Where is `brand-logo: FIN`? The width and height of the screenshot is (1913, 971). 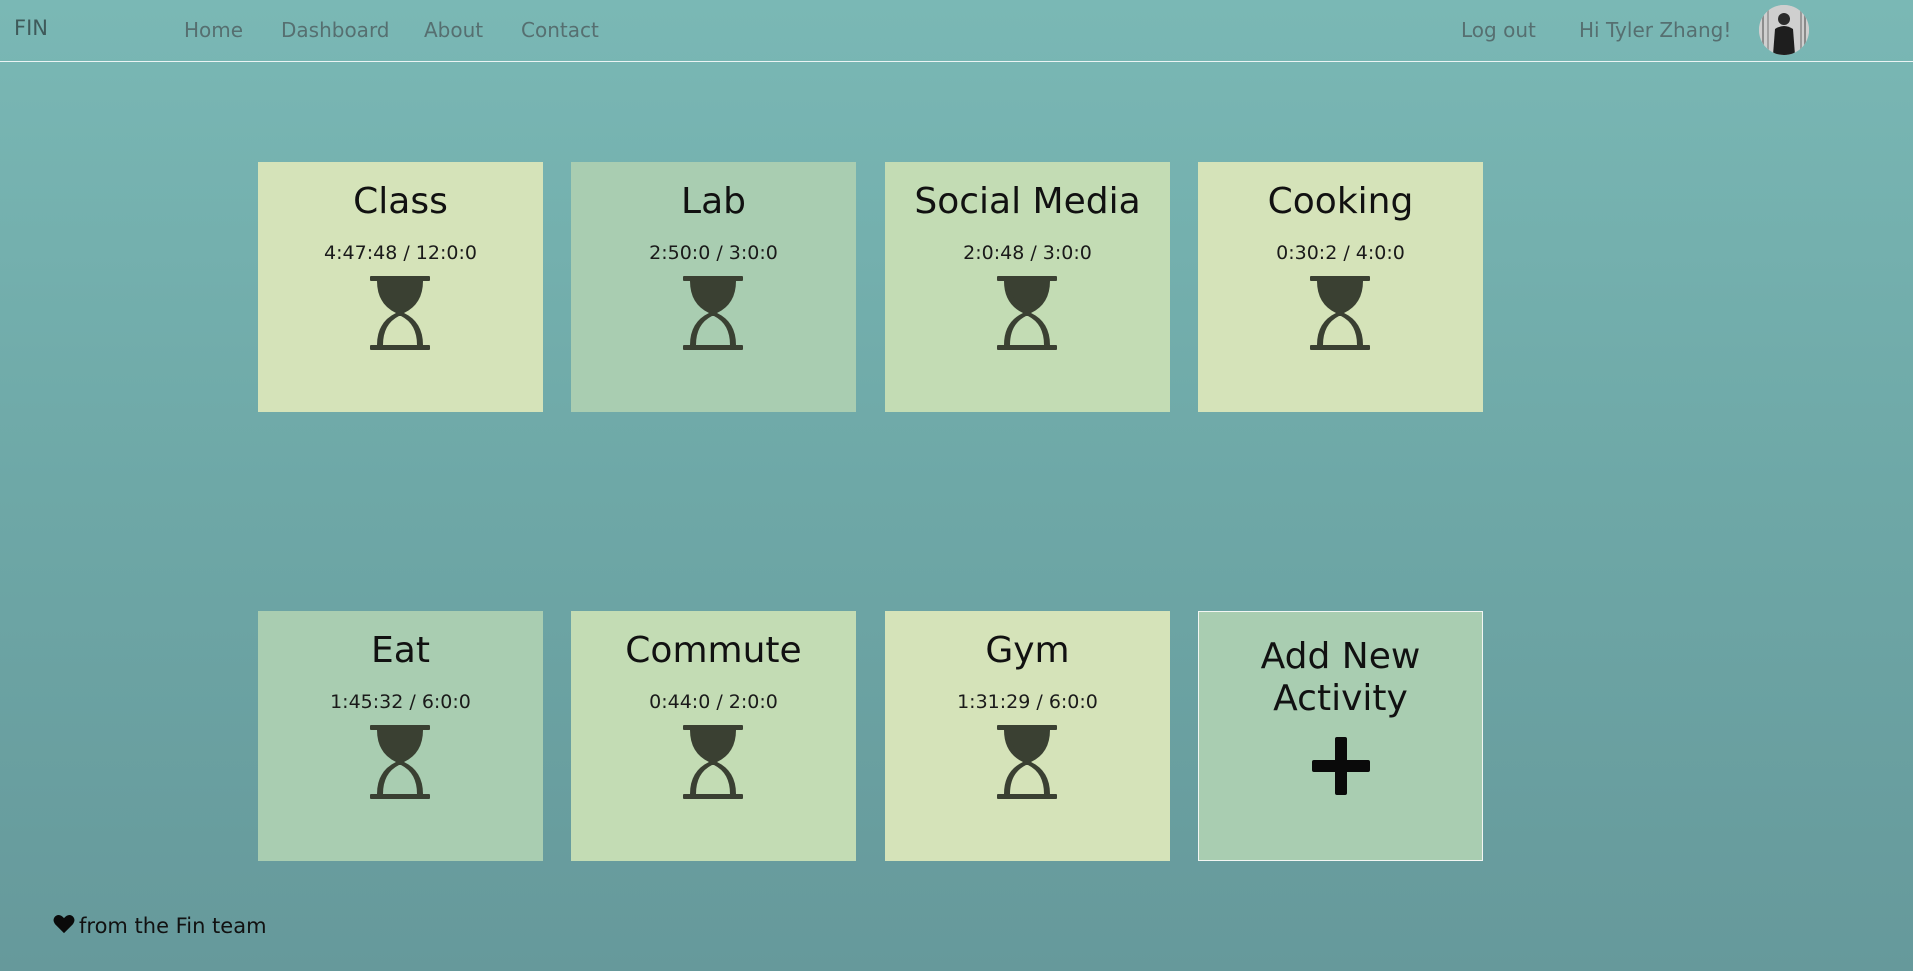
brand-logo: FIN is located at coordinates (31, 28).